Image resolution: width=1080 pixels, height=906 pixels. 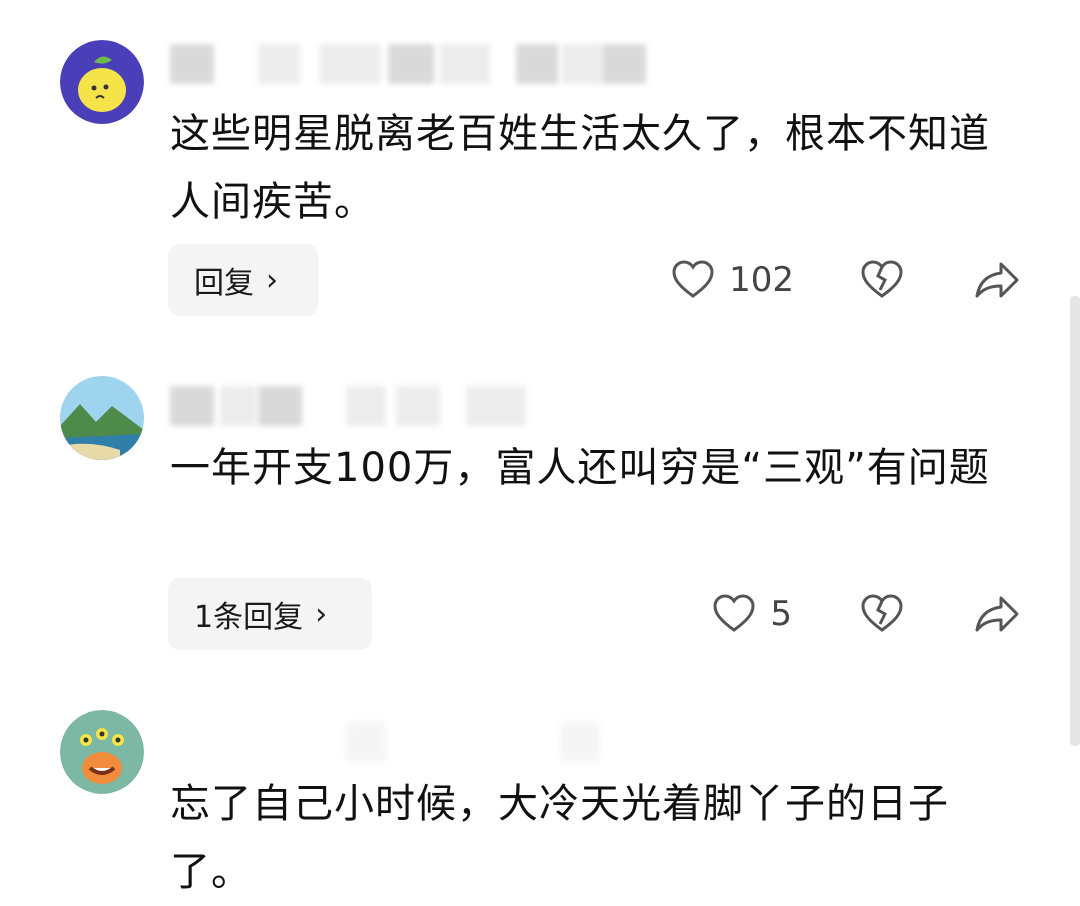 I want to click on monster-avatar-icon, so click(x=102, y=752).